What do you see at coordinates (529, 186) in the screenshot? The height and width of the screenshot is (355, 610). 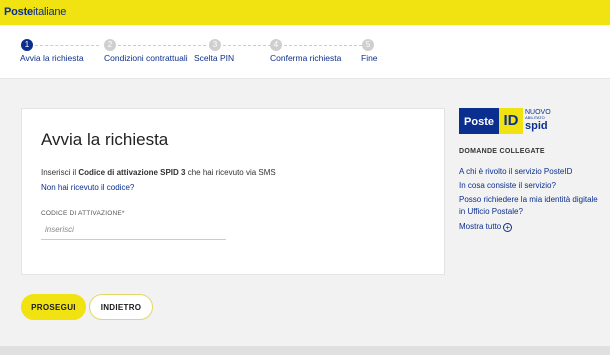 I see `related-link-2: In cosa consiste il servizio?` at bounding box center [529, 186].